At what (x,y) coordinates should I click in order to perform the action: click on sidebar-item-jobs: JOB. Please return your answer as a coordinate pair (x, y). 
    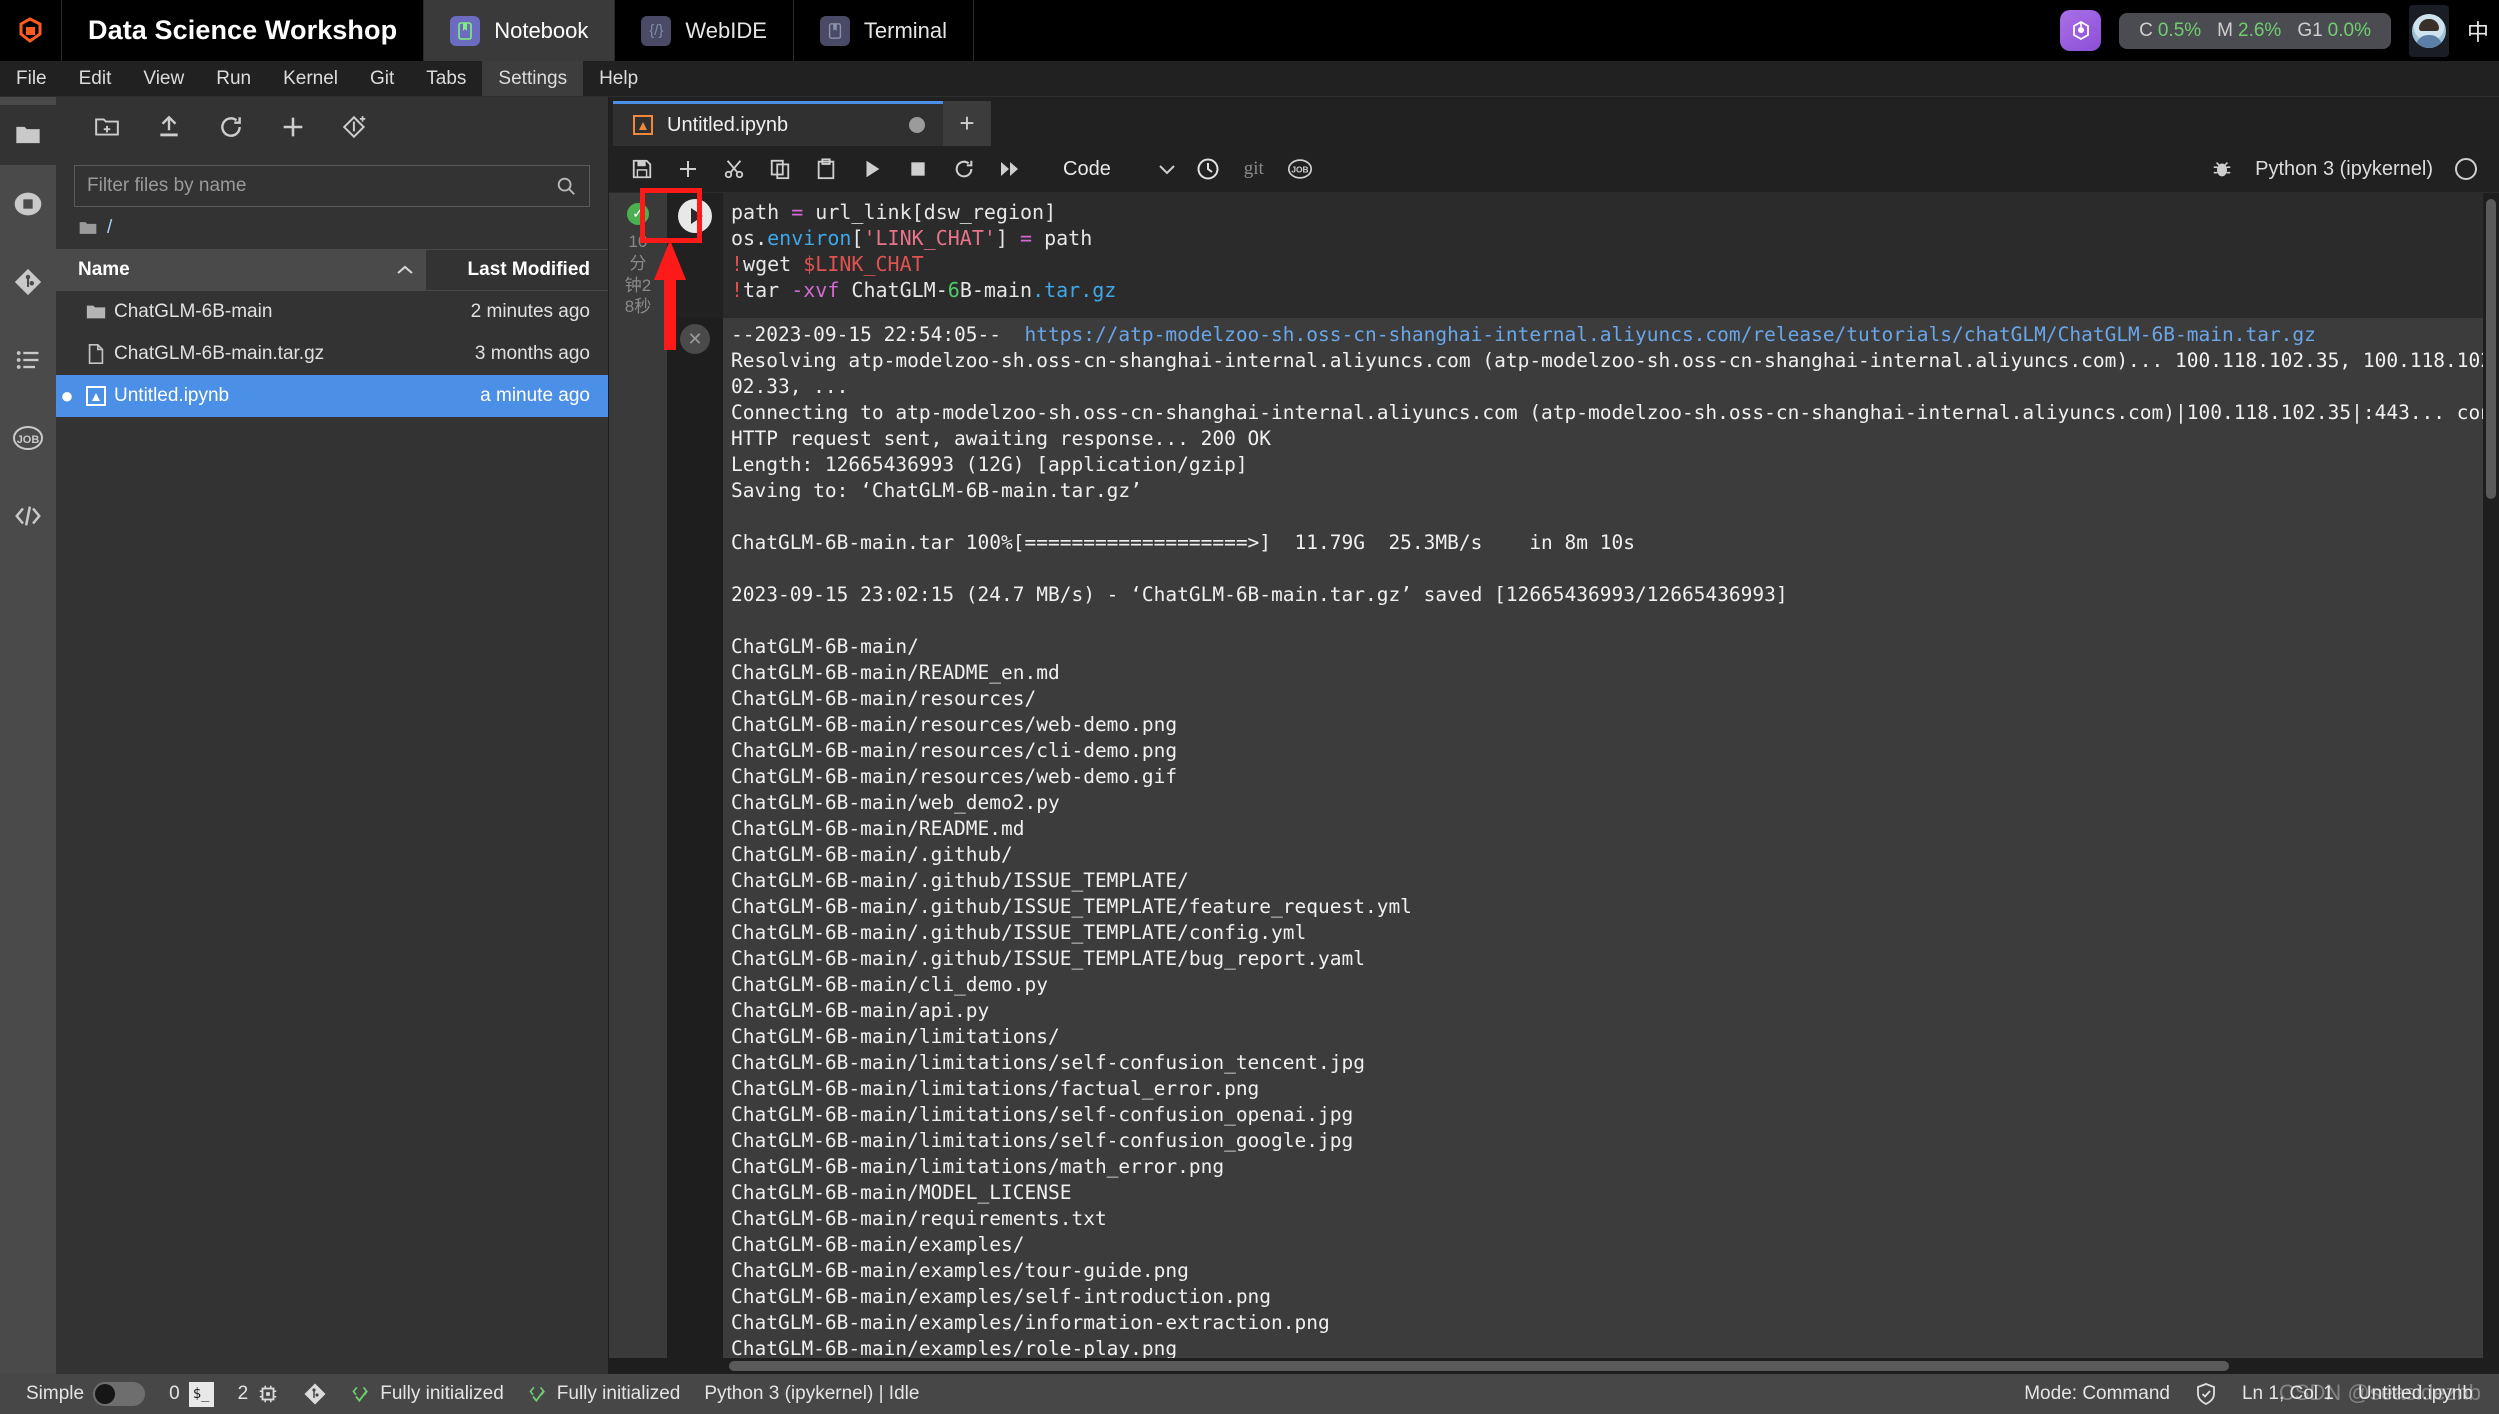
    Looking at the image, I should click on (28, 438).